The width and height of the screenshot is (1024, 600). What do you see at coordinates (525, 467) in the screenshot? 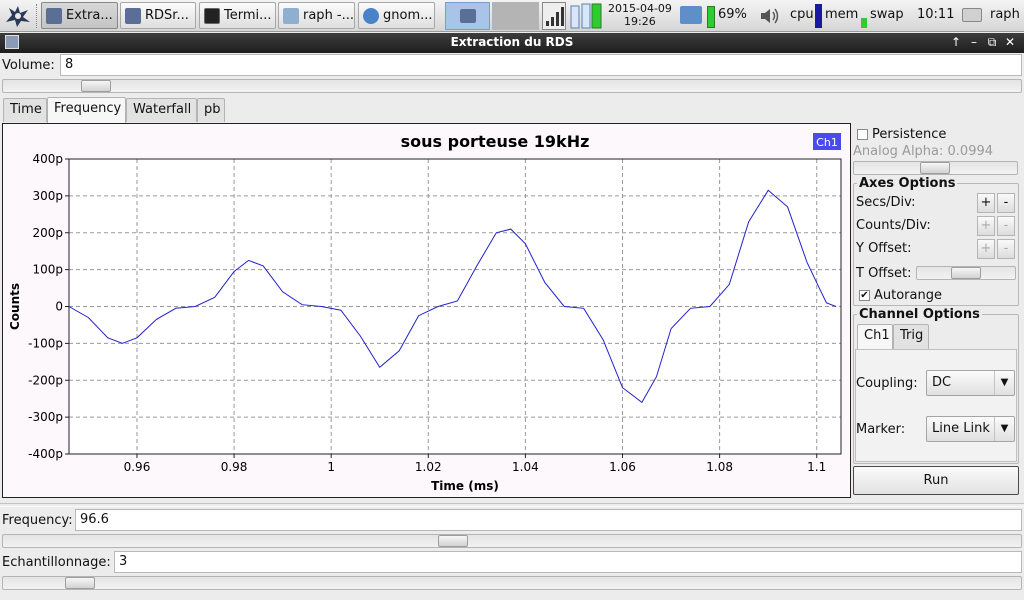
I see `x-tick-label: 1.04` at bounding box center [525, 467].